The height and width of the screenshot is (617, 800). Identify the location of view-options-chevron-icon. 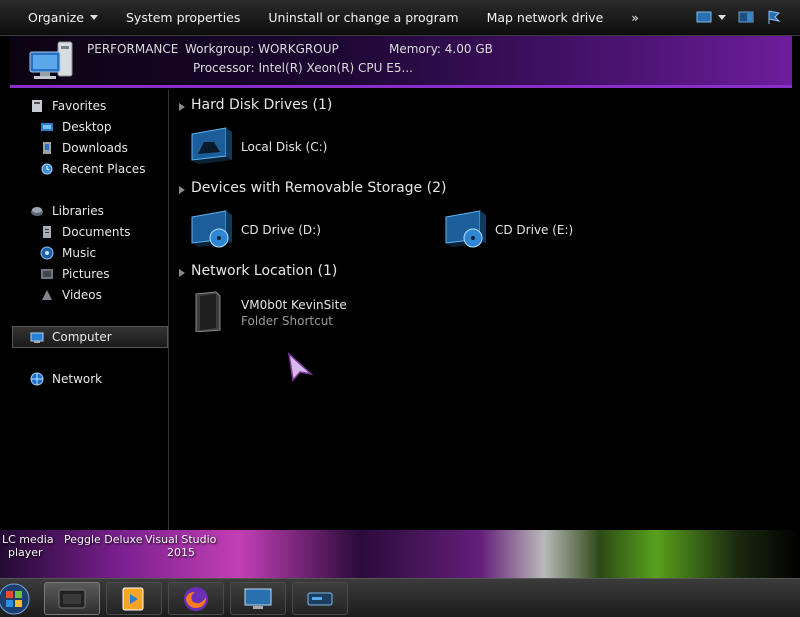
(722, 17).